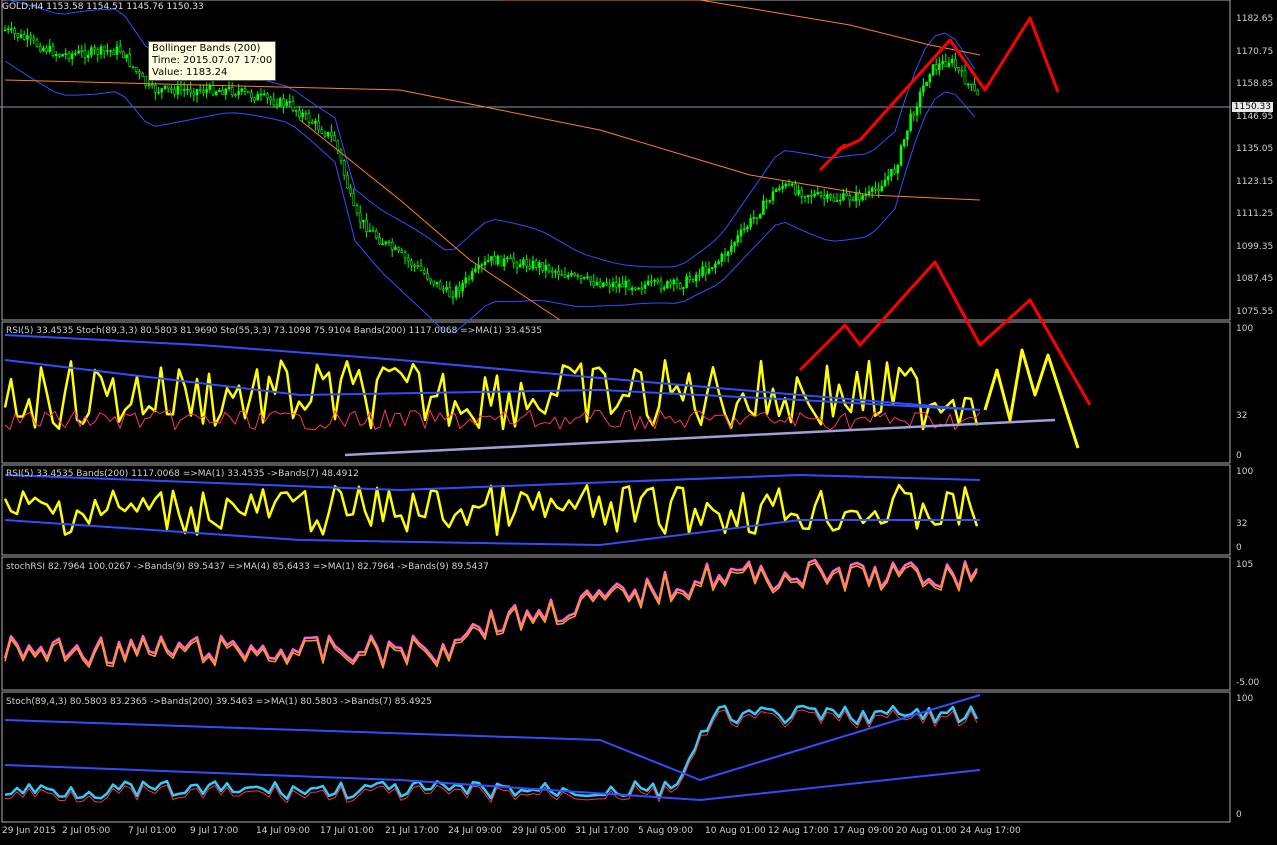 This screenshot has height=845, width=1277. I want to click on forecast-arrow-yellow, so click(1031, 398).